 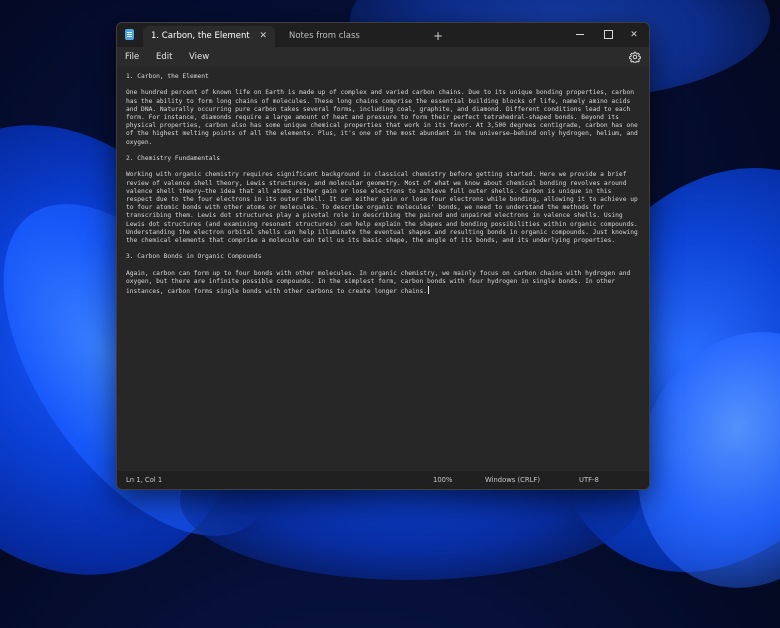 What do you see at coordinates (429, 290) in the screenshot?
I see `text-caret` at bounding box center [429, 290].